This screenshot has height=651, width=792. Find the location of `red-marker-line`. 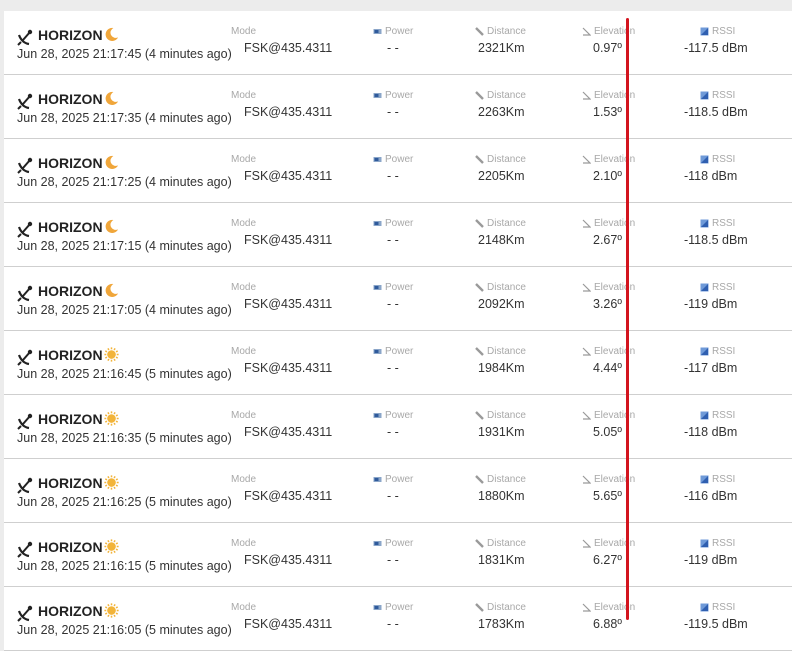

red-marker-line is located at coordinates (627, 319).